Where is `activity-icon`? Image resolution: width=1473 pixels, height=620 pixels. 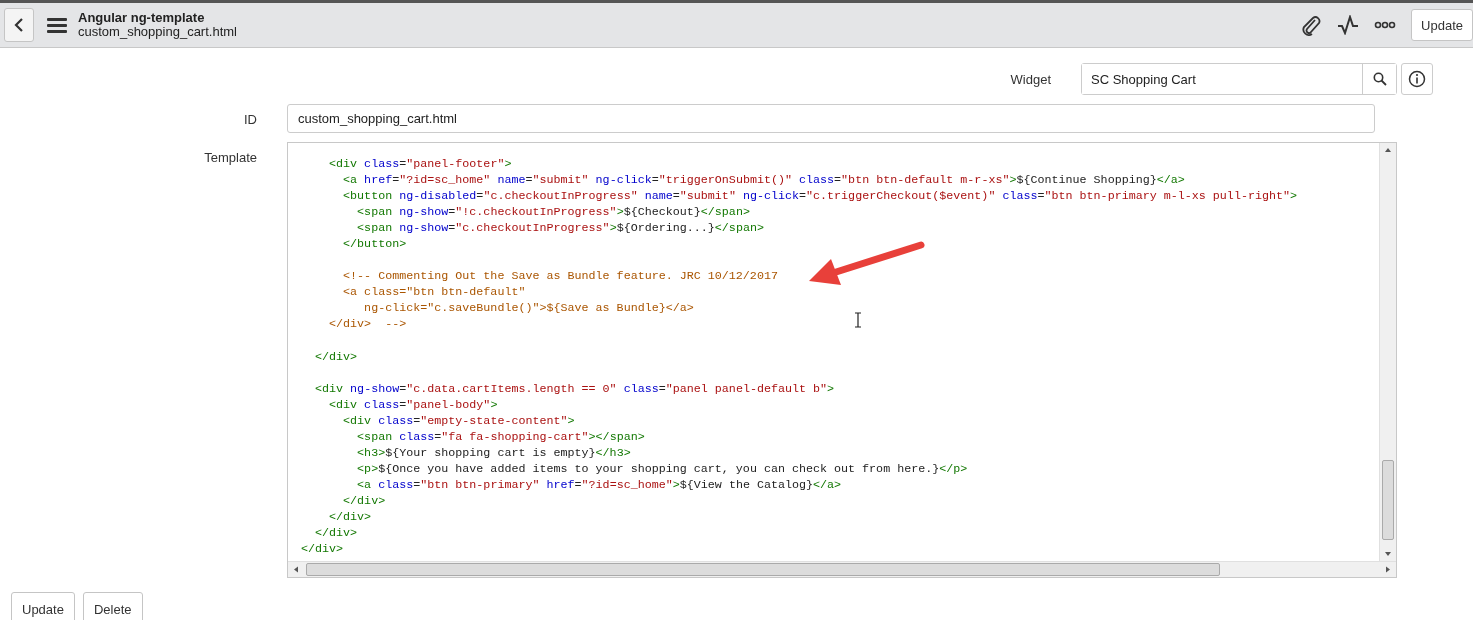
activity-icon is located at coordinates (1348, 25).